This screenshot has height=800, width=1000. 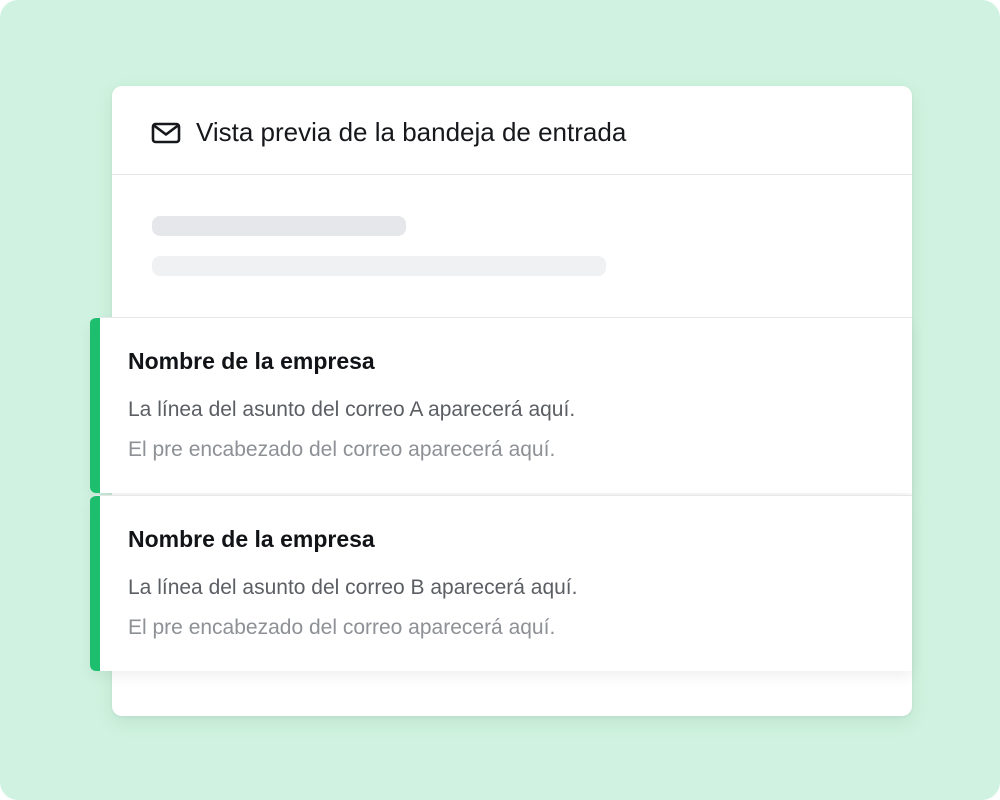 I want to click on card-header: Vista previa de la bandeja de entrada, so click(x=512, y=130).